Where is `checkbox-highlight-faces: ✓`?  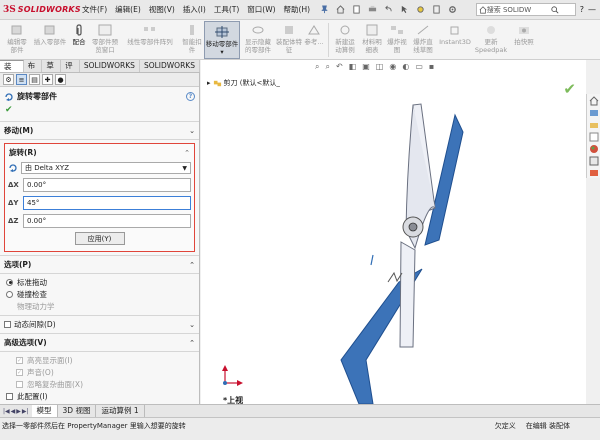 checkbox-highlight-faces: ✓ is located at coordinates (19, 360).